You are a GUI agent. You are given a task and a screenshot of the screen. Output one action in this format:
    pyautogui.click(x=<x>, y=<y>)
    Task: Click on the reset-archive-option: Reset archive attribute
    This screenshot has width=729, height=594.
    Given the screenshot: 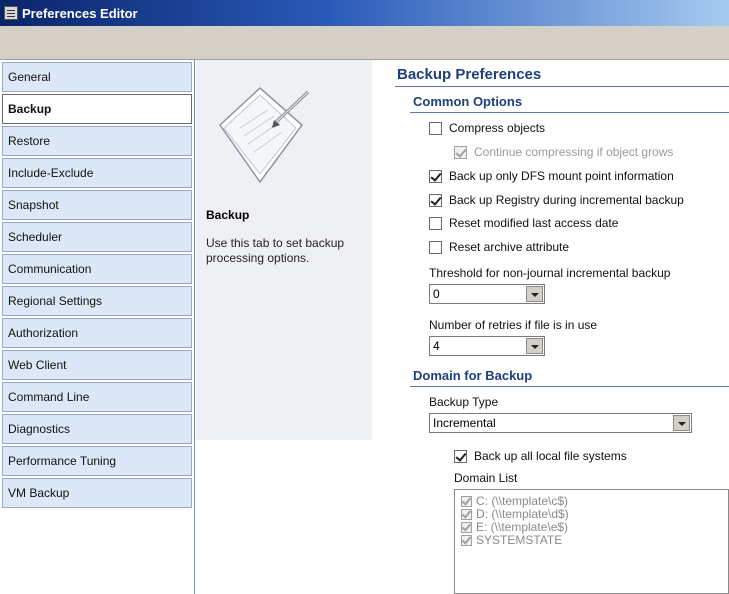 What is the action you would take?
    pyautogui.click(x=499, y=247)
    